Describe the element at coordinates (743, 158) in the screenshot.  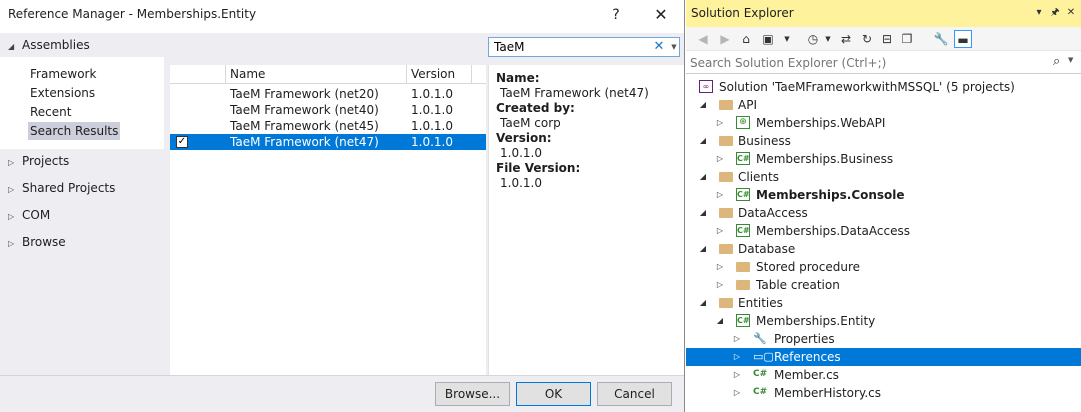
I see `csharp-project-icon: C#` at that location.